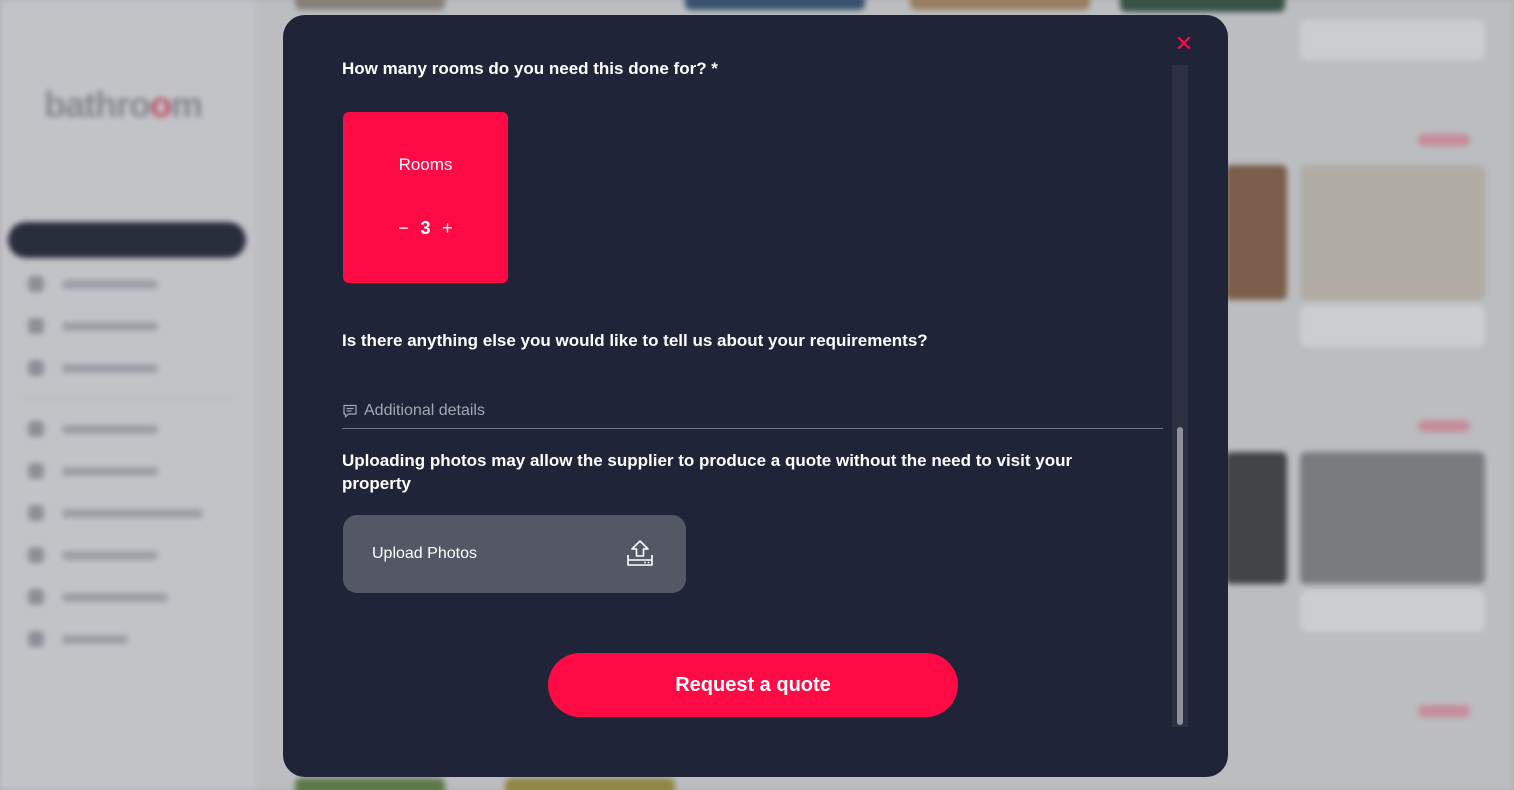  I want to click on rooms-card: Rooms − 3 +, so click(425, 197).